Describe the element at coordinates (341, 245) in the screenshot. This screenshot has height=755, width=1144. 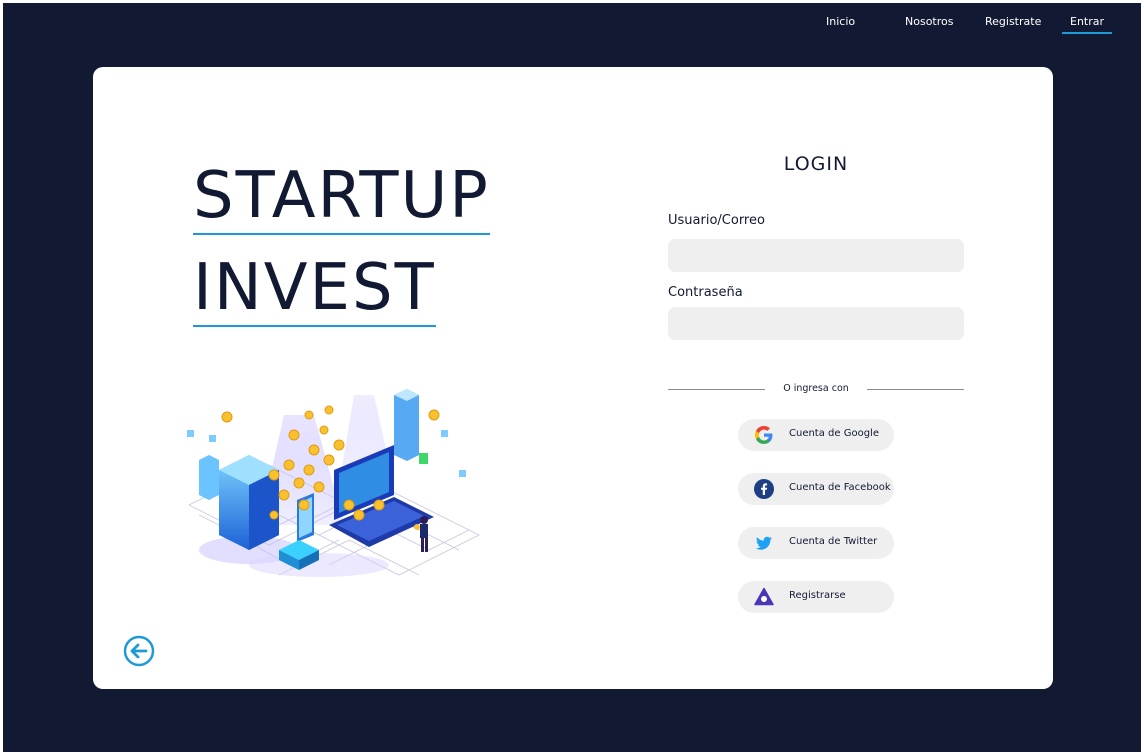
I see `brand-title: STARTUP INVEST` at that location.